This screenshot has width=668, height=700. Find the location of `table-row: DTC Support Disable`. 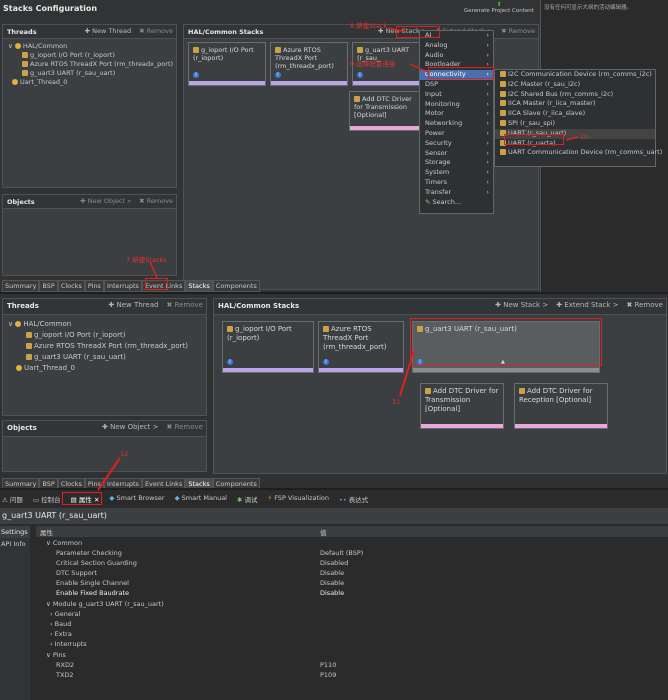

table-row: DTC Support Disable is located at coordinates (362, 574).